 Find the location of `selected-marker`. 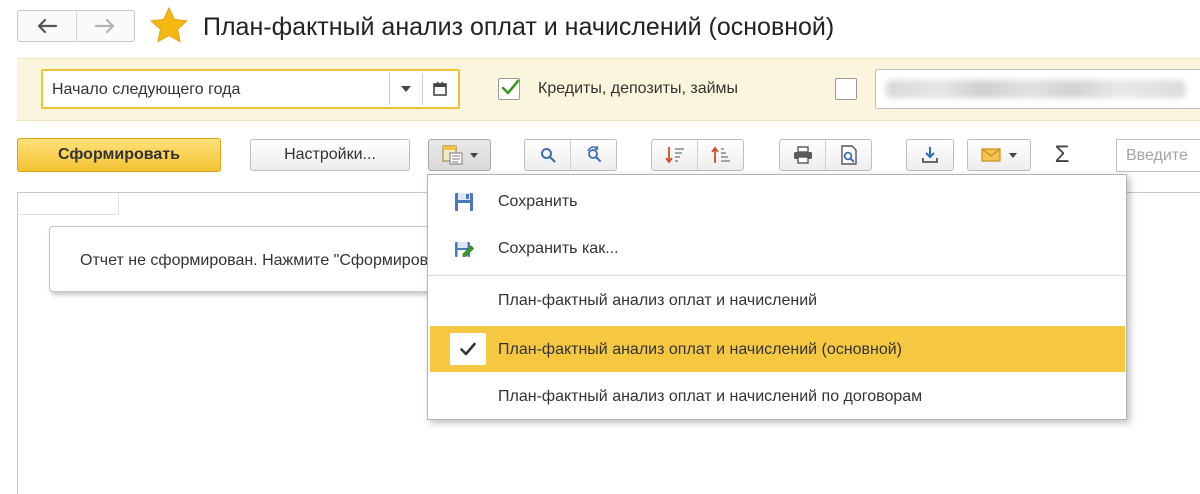

selected-marker is located at coordinates (468, 349).